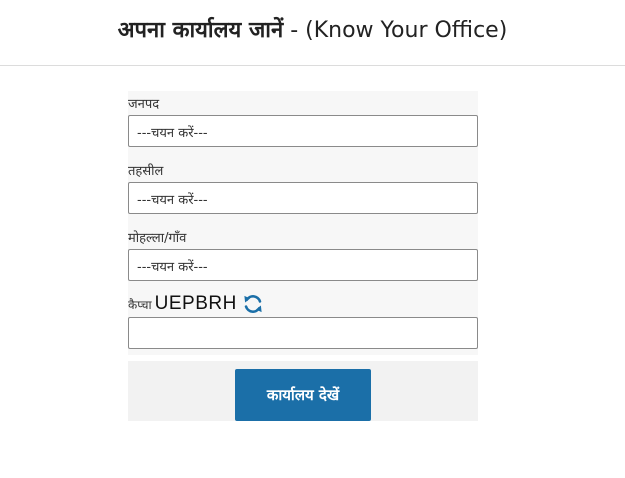  I want to click on view-office-button: कार्यालय देखें, so click(303, 395).